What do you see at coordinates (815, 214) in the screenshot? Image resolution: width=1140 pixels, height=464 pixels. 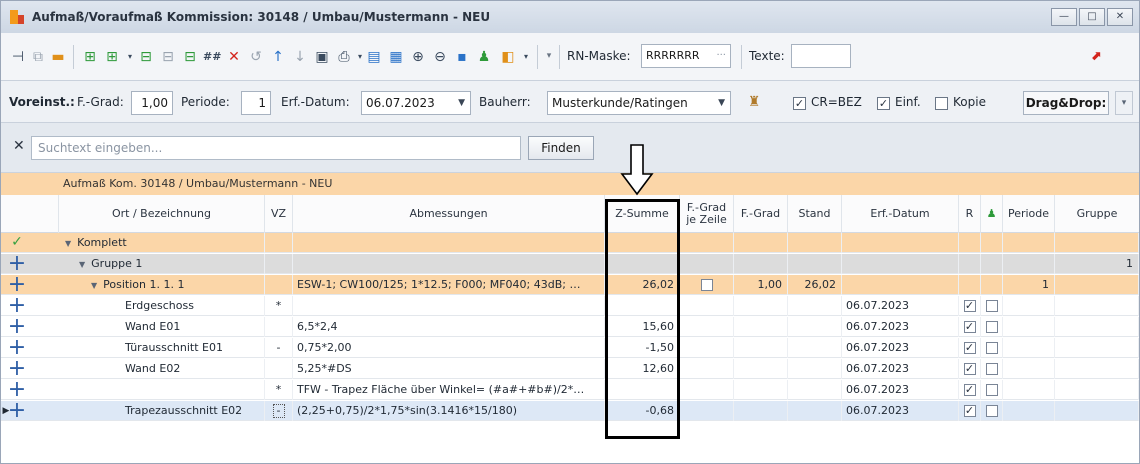 I see `header-stand: Stand` at bounding box center [815, 214].